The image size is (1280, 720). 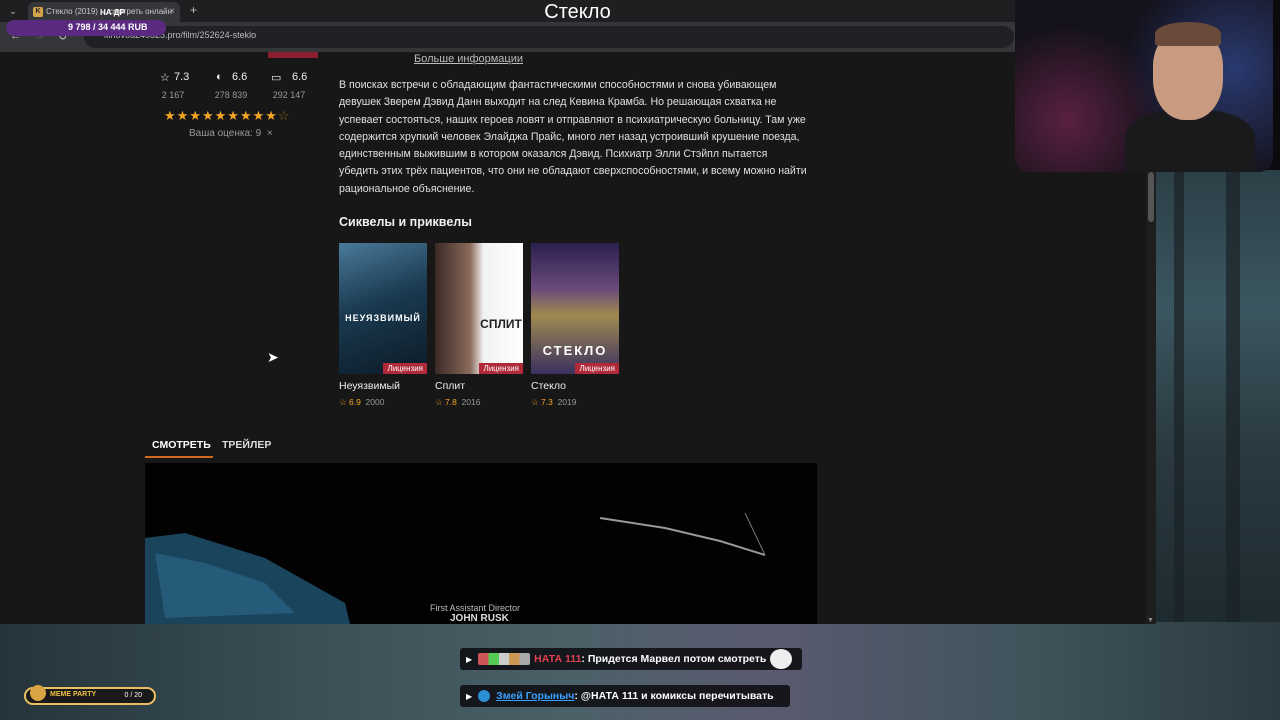 What do you see at coordinates (457, 402) in the screenshot?
I see `movie-meta: ☆ 7.8 2016` at bounding box center [457, 402].